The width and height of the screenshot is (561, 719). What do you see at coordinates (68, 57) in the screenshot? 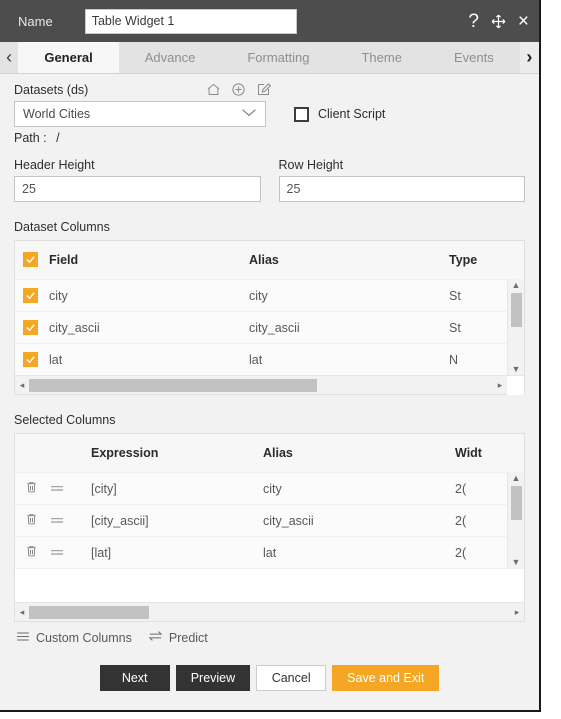
I see `tab-general: General` at bounding box center [68, 57].